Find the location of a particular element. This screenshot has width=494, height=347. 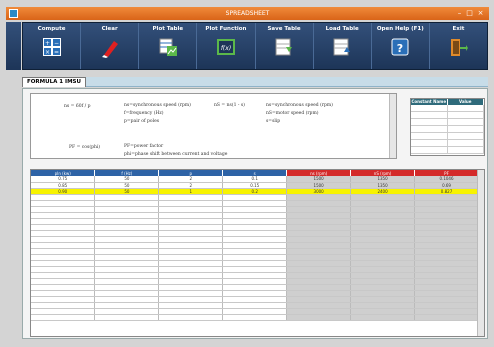

title-bar: SPREADSHEET – □ × is located at coordinates (247, 13).